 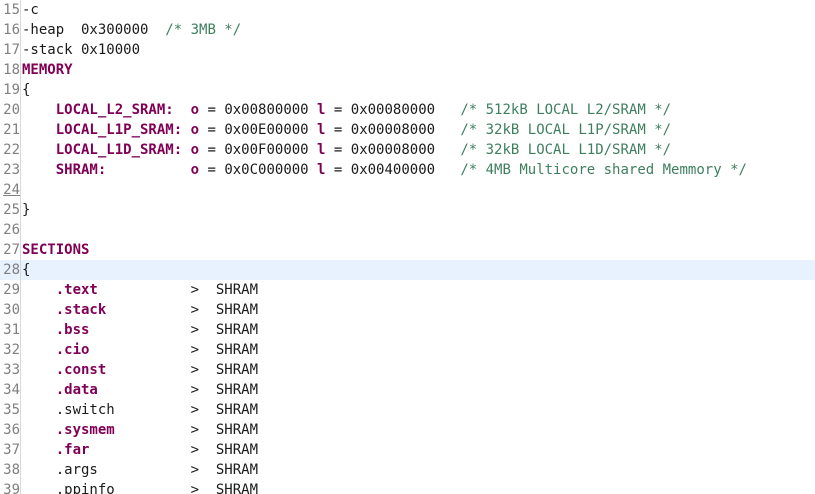 I want to click on comment-token: /* 3MB */, so click(x=203, y=30).